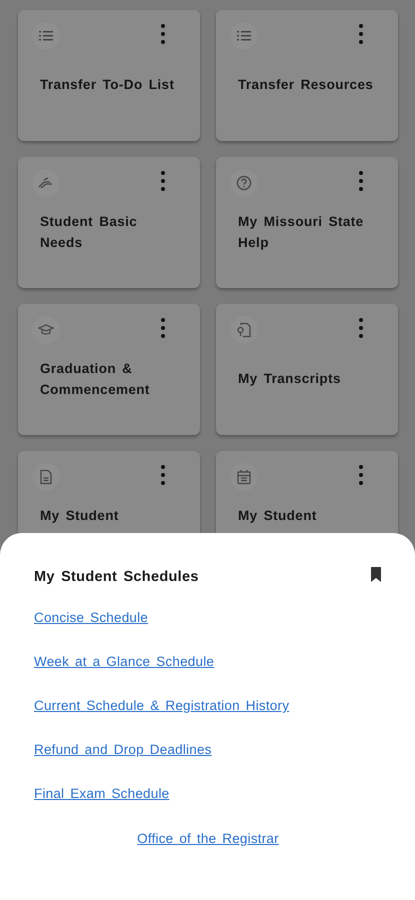 The width and height of the screenshot is (415, 900). I want to click on schedule-link: Current Schedule & Registration History, so click(162, 705).